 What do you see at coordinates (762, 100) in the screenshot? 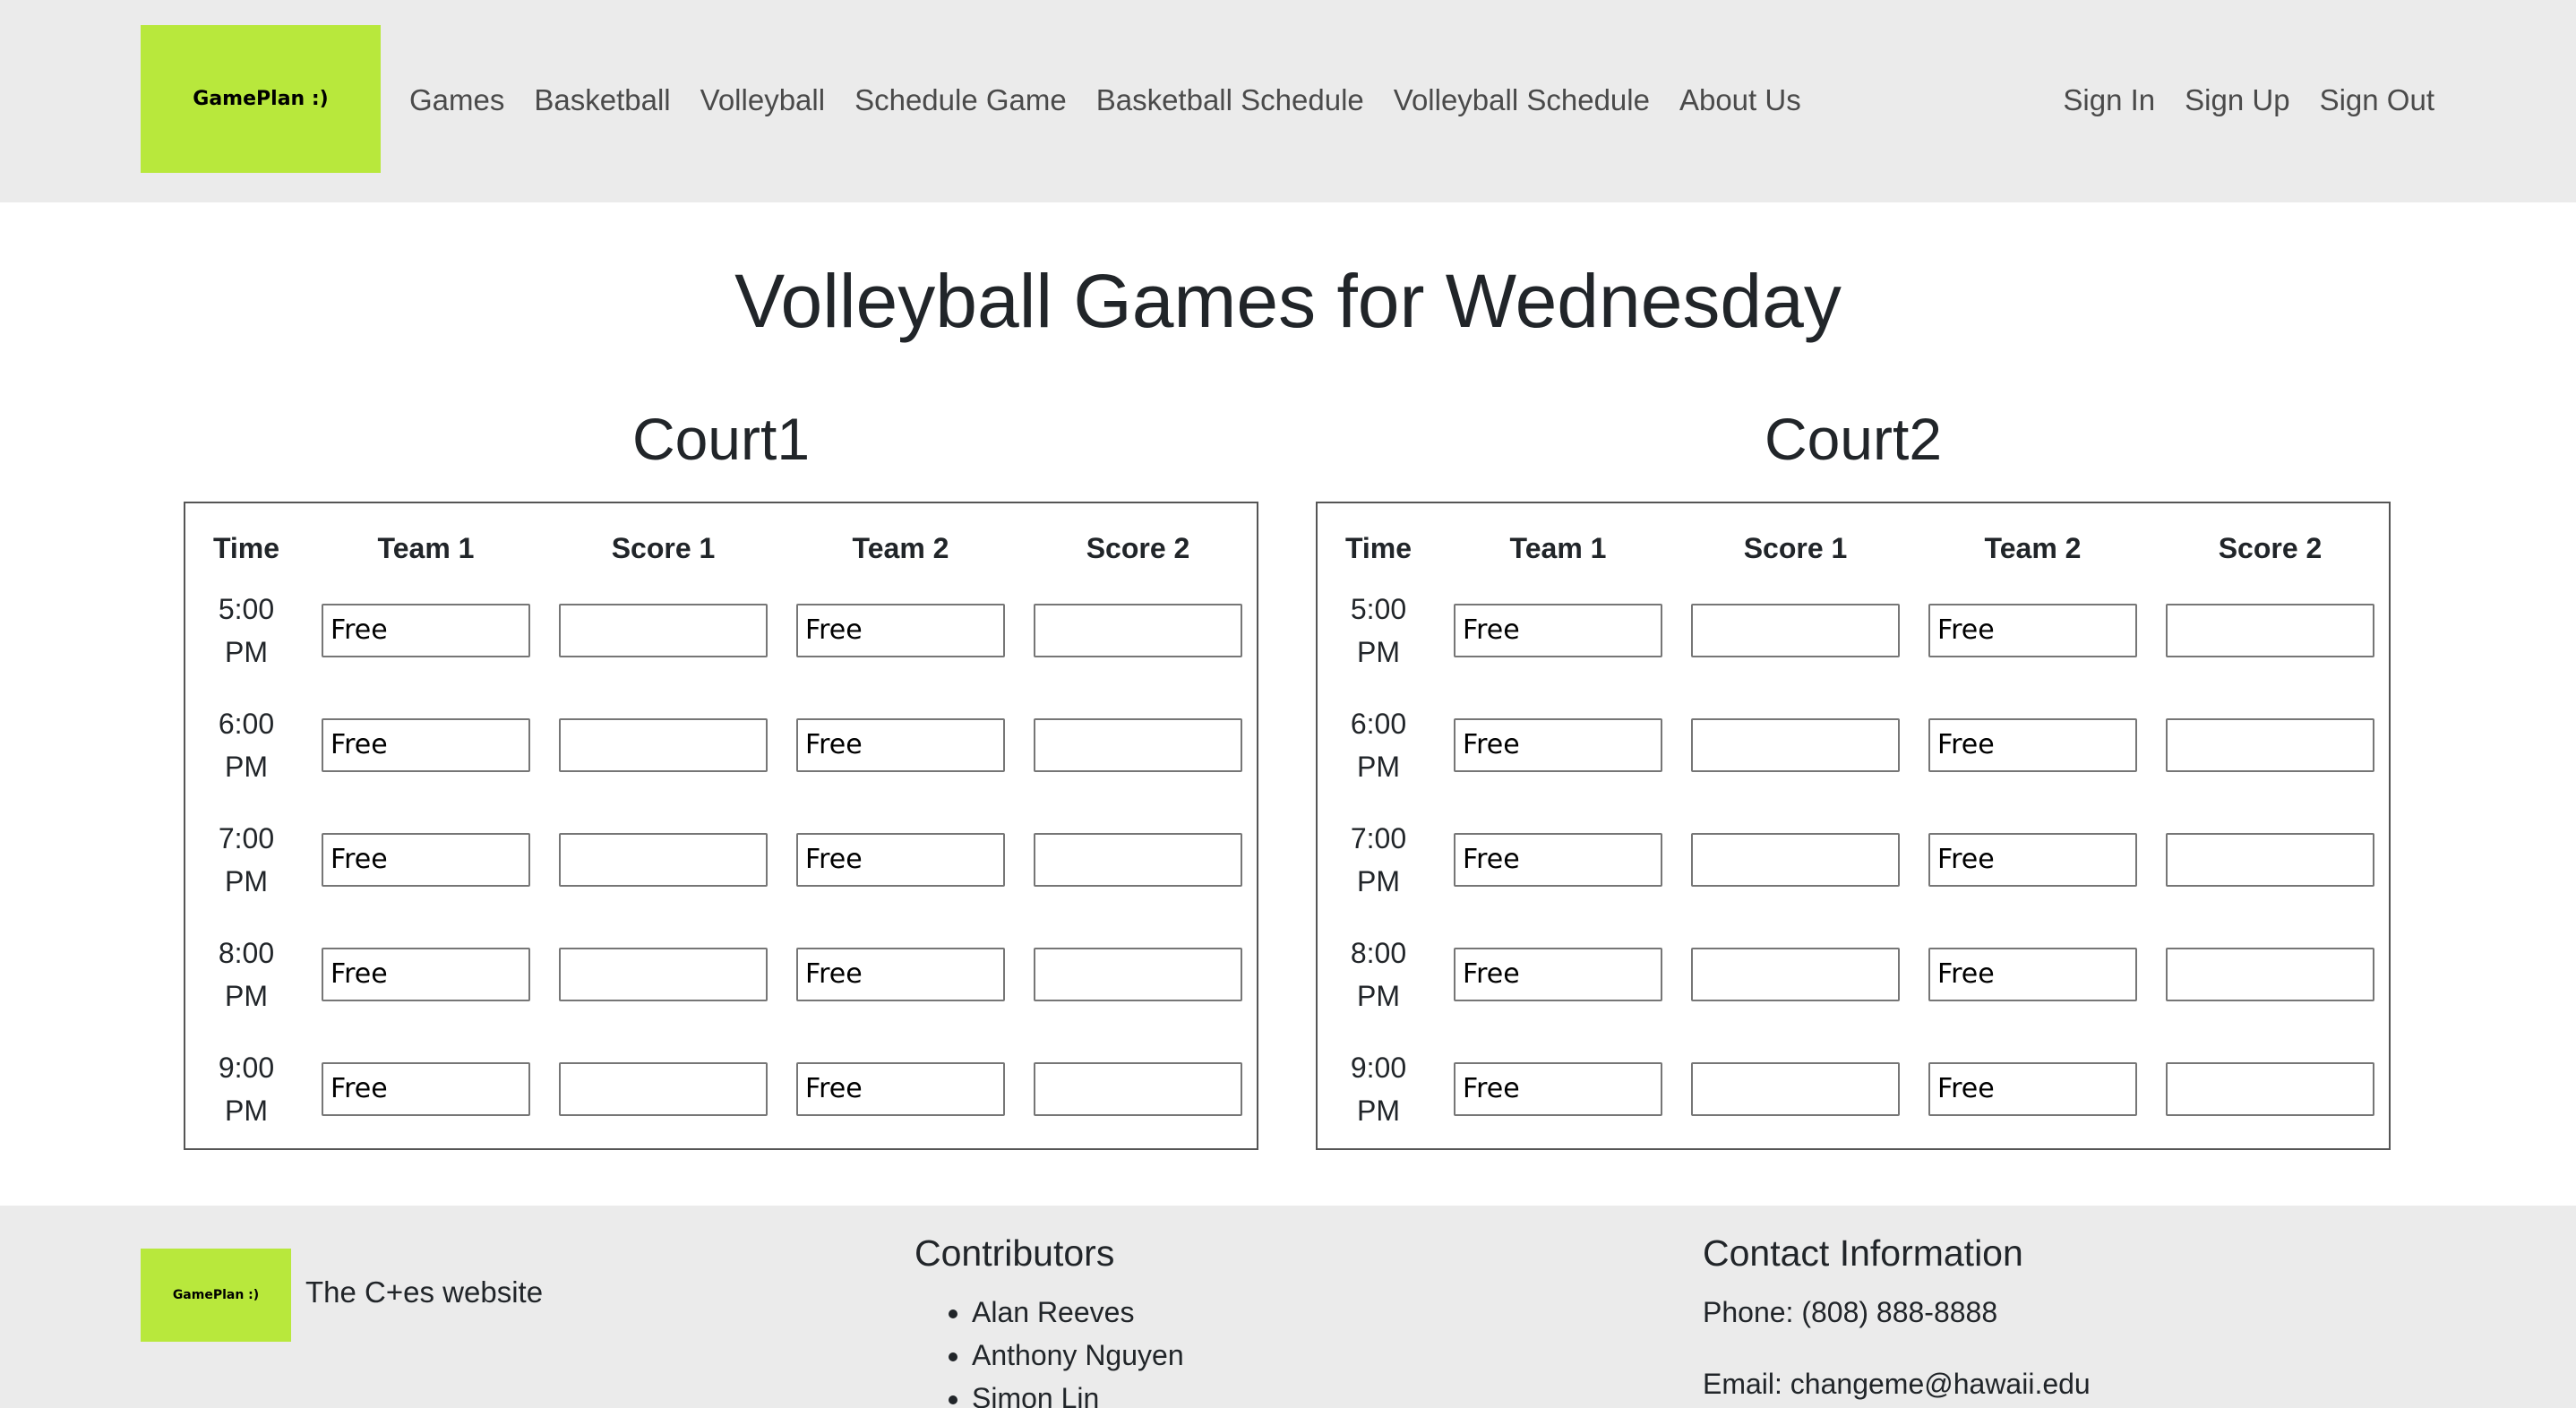
I see `nav-link-volleyball: Volleyball` at bounding box center [762, 100].